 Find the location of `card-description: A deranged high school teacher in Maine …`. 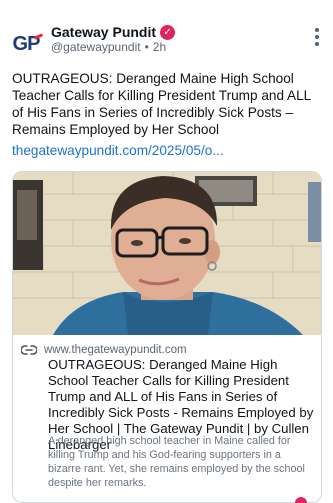

card-description: A deranged high school teacher in Maine … is located at coordinates (176, 462).